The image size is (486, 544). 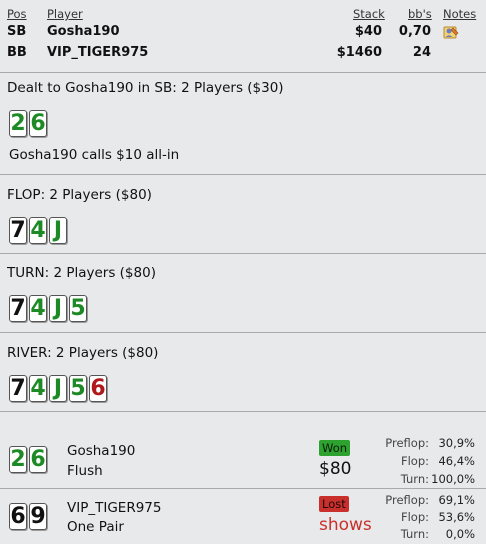 I want to click on river-title: RIVER: 2 Players ($80), so click(x=83, y=353).